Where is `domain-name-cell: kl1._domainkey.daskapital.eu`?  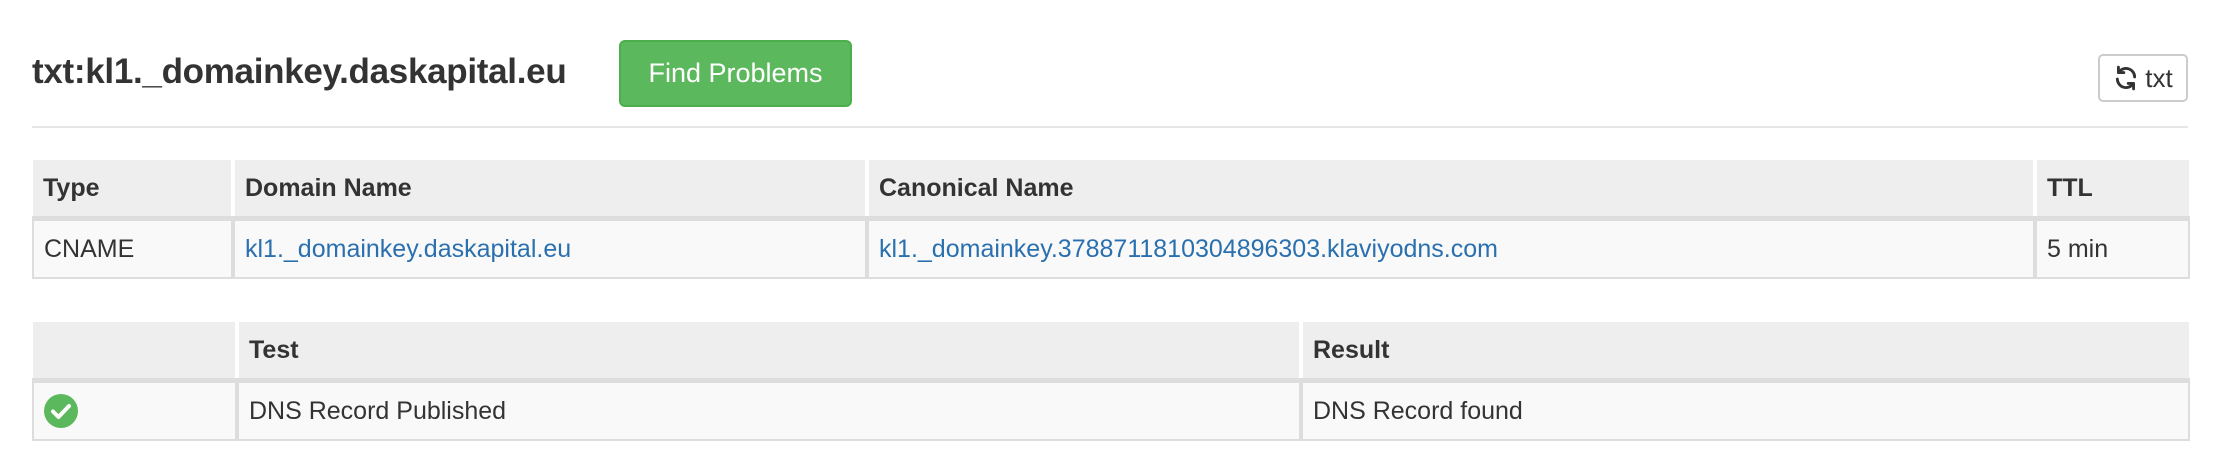 domain-name-cell: kl1._domainkey.daskapital.eu is located at coordinates (549, 248).